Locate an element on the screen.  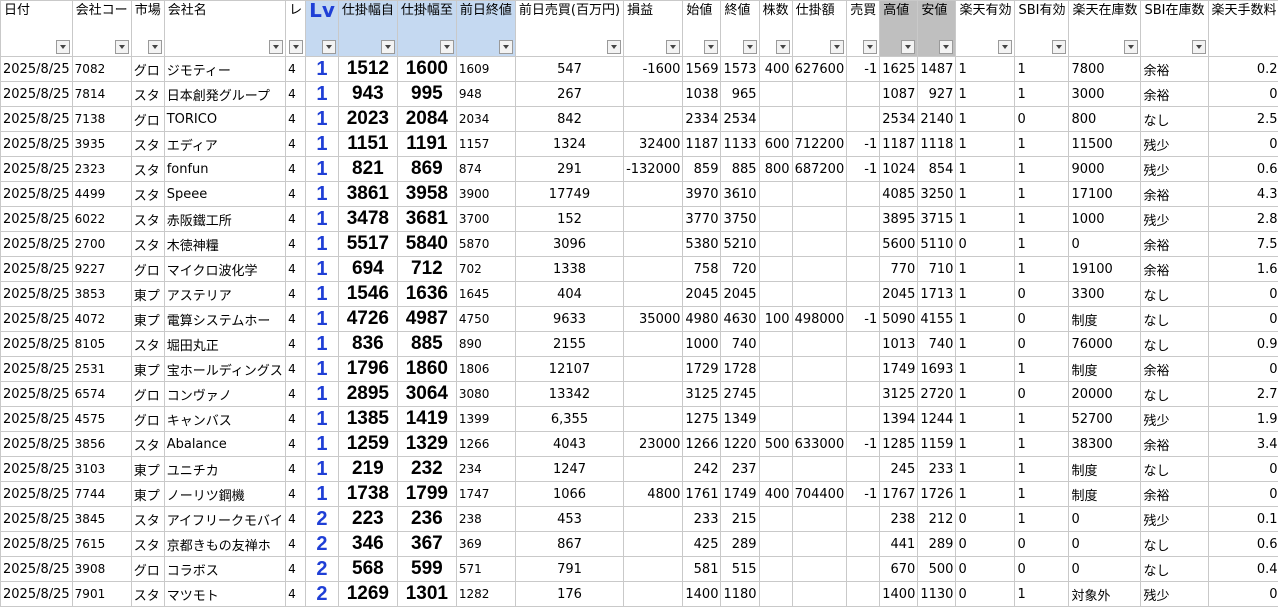
cell-range-to: 367 is located at coordinates (426, 544).